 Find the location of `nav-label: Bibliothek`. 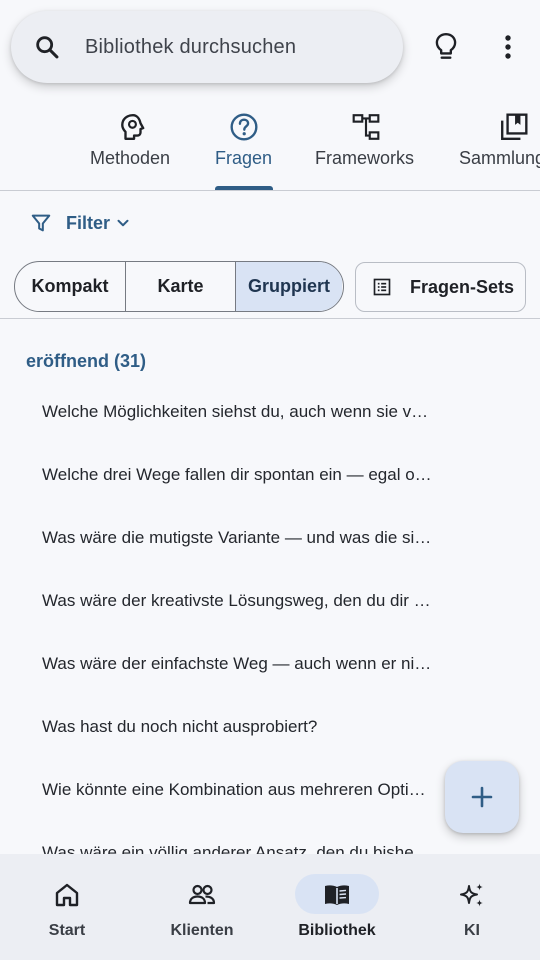

nav-label: Bibliothek is located at coordinates (337, 930).